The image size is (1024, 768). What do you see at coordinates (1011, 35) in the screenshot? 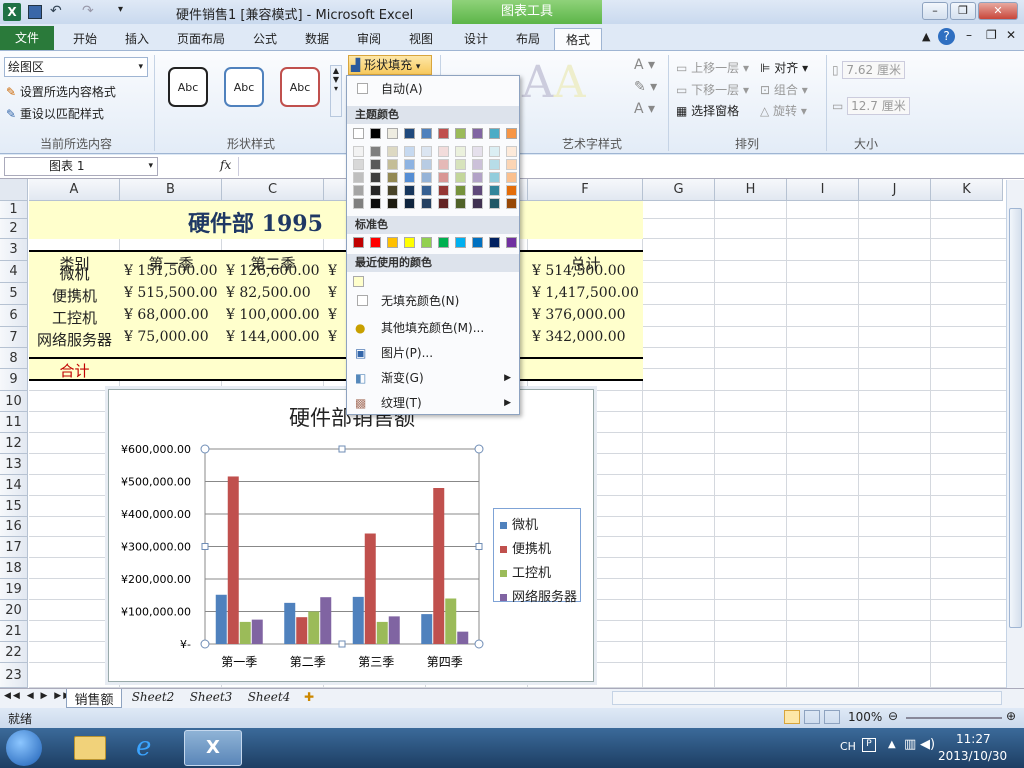
I see `doc-close-icon: ✕` at bounding box center [1011, 35].